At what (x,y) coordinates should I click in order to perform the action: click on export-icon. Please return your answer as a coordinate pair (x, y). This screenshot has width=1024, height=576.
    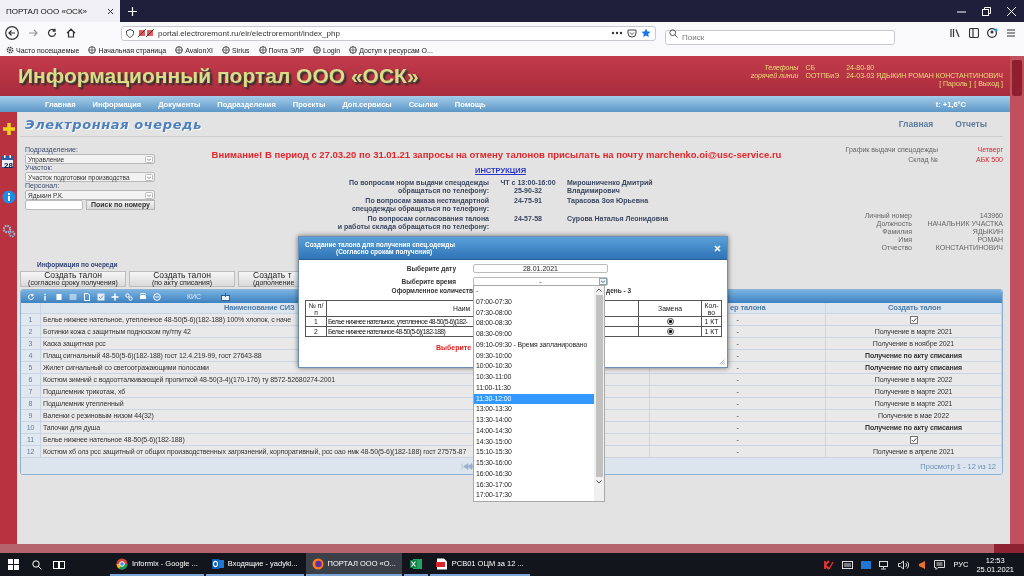
    Looking at the image, I should click on (226, 296).